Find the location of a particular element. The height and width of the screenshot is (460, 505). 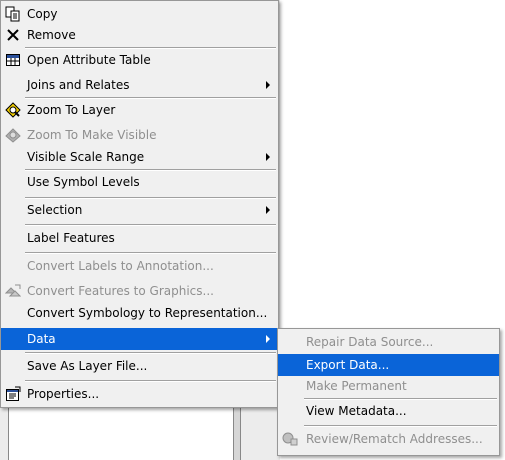

menu-item-label: Zoom To Make Visible is located at coordinates (92, 135).